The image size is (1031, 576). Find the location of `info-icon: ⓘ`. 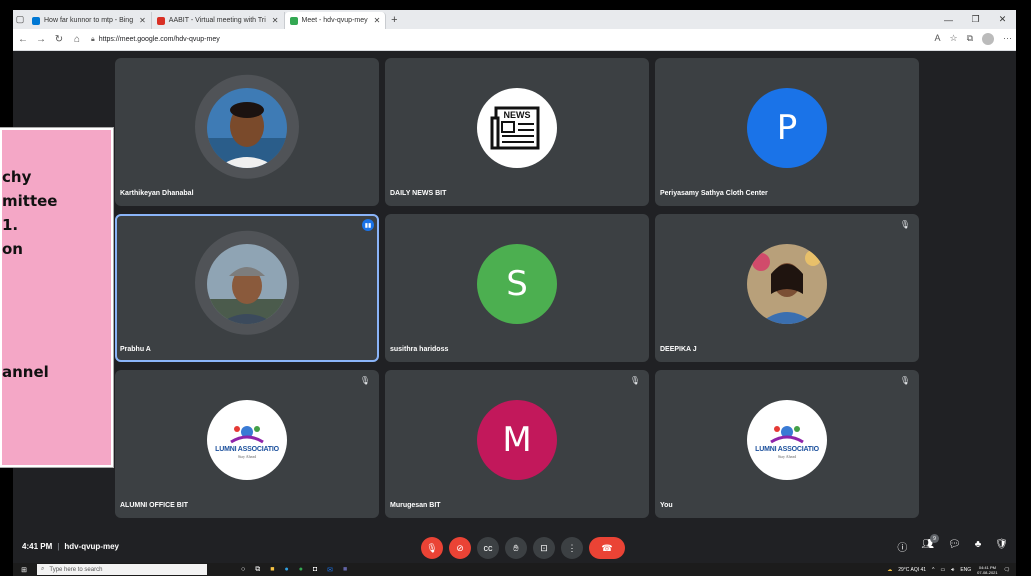

info-icon: ⓘ is located at coordinates (902, 546).